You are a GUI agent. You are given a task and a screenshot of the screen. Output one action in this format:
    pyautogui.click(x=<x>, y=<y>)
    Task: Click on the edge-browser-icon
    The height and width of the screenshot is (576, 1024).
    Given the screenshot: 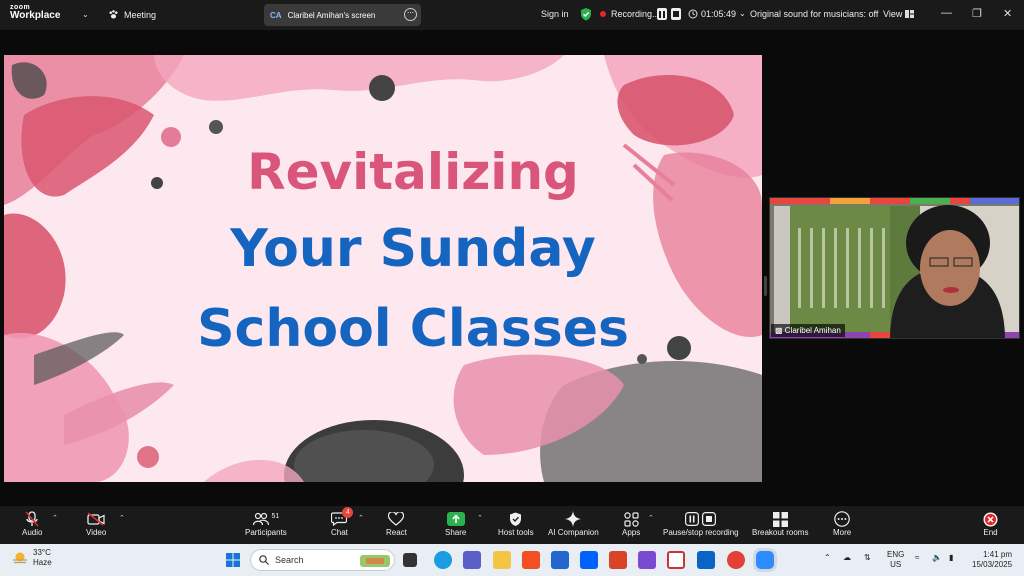 What is the action you would take?
    pyautogui.click(x=443, y=560)
    